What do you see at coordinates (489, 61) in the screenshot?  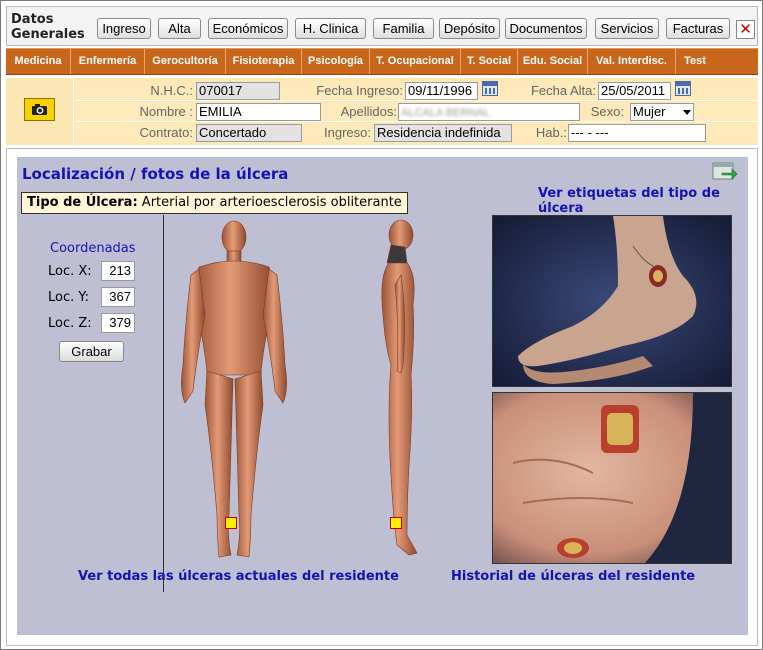 I see `menu-item-t-social: T. Social` at bounding box center [489, 61].